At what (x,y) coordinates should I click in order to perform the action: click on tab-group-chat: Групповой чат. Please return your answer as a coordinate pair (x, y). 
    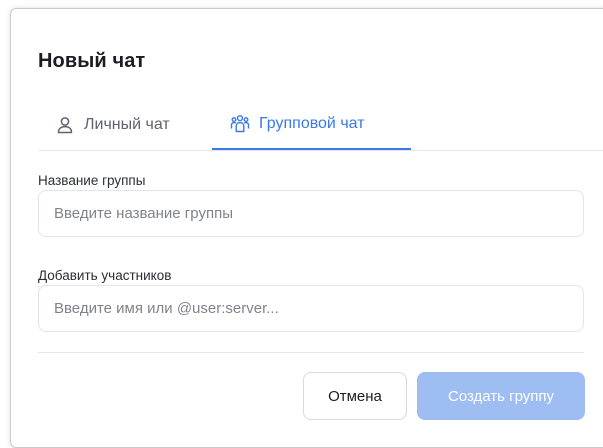
    Looking at the image, I should click on (311, 125).